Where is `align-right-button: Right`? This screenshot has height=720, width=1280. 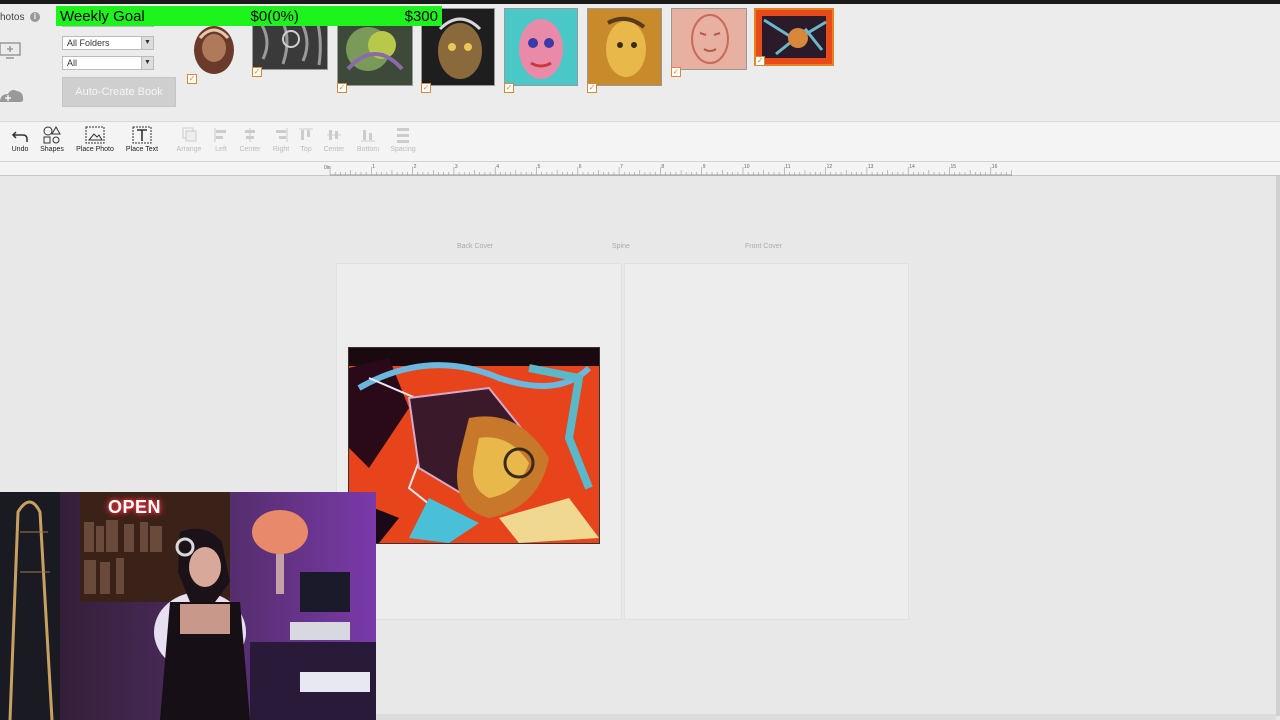
align-right-button: Right is located at coordinates (281, 139).